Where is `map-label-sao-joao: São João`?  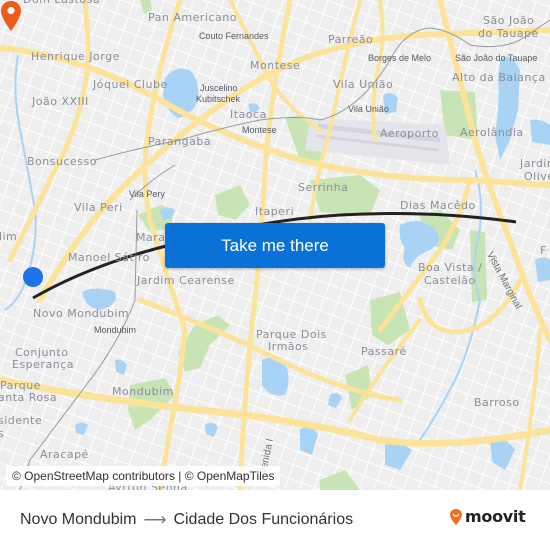
map-label-sao-joao: São João is located at coordinates (509, 20).